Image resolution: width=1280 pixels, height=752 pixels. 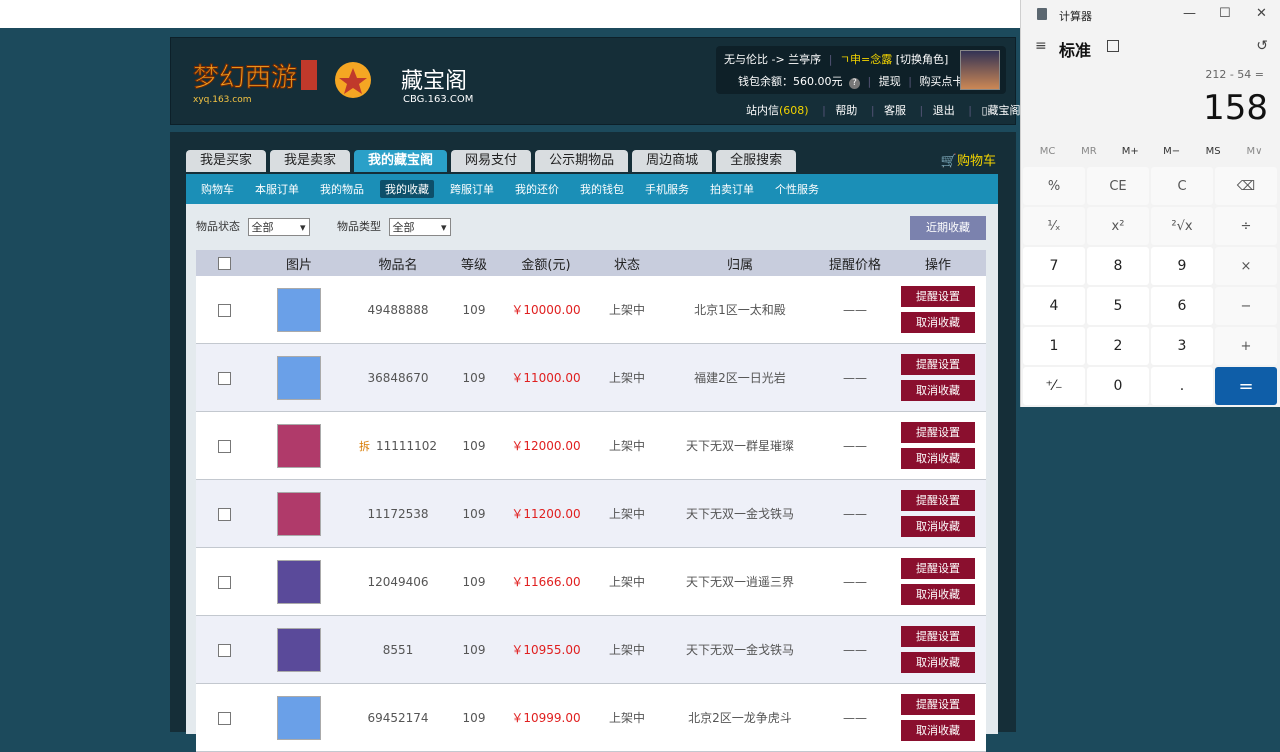 I want to click on maximize-icon: ☐, so click(x=1225, y=13).